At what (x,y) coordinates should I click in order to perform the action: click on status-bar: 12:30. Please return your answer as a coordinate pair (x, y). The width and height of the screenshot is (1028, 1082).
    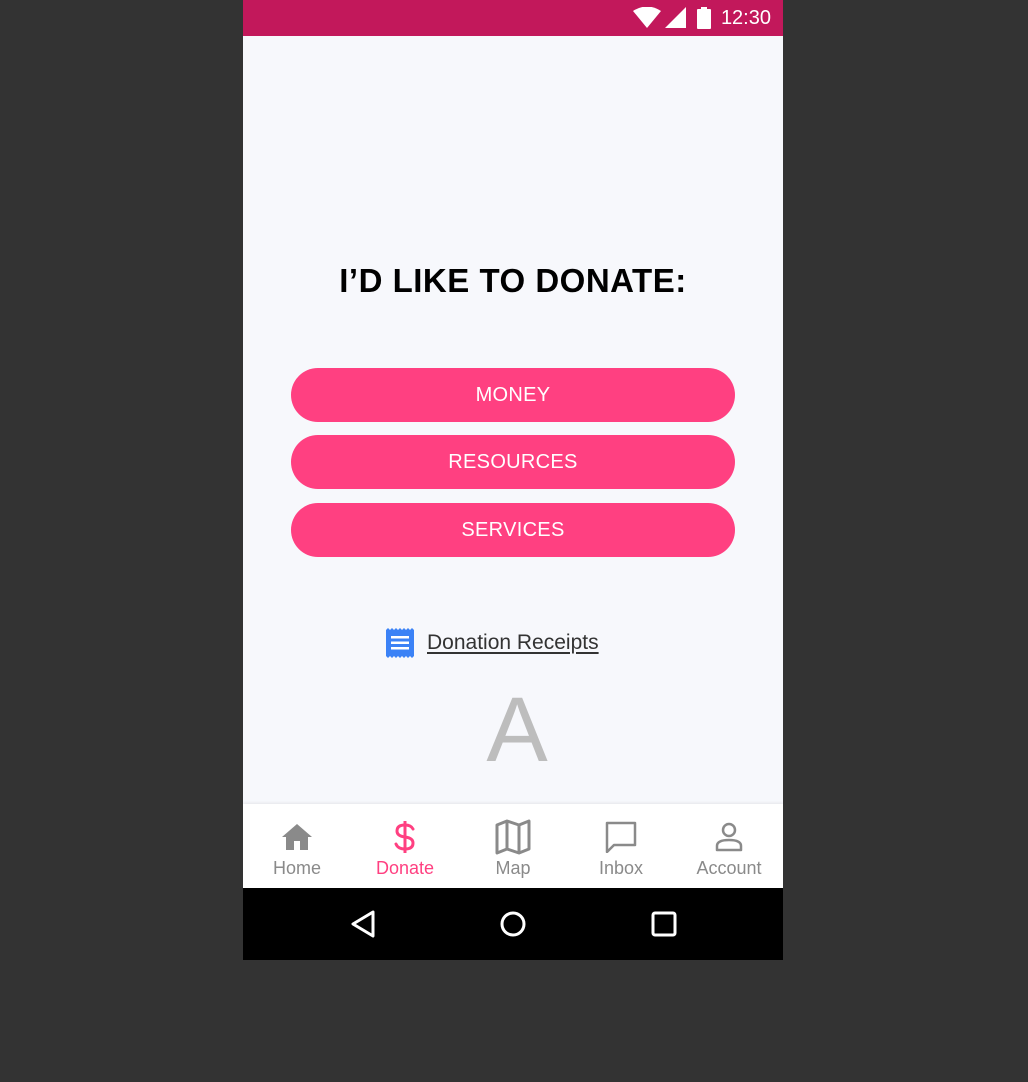
    Looking at the image, I should click on (513, 18).